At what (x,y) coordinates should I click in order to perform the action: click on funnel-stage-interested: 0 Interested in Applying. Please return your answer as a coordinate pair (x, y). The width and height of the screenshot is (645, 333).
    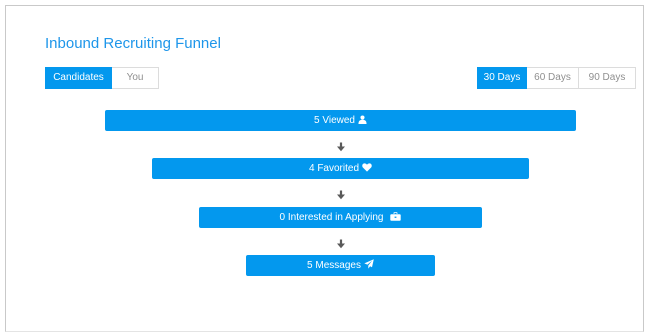
    Looking at the image, I should click on (340, 217).